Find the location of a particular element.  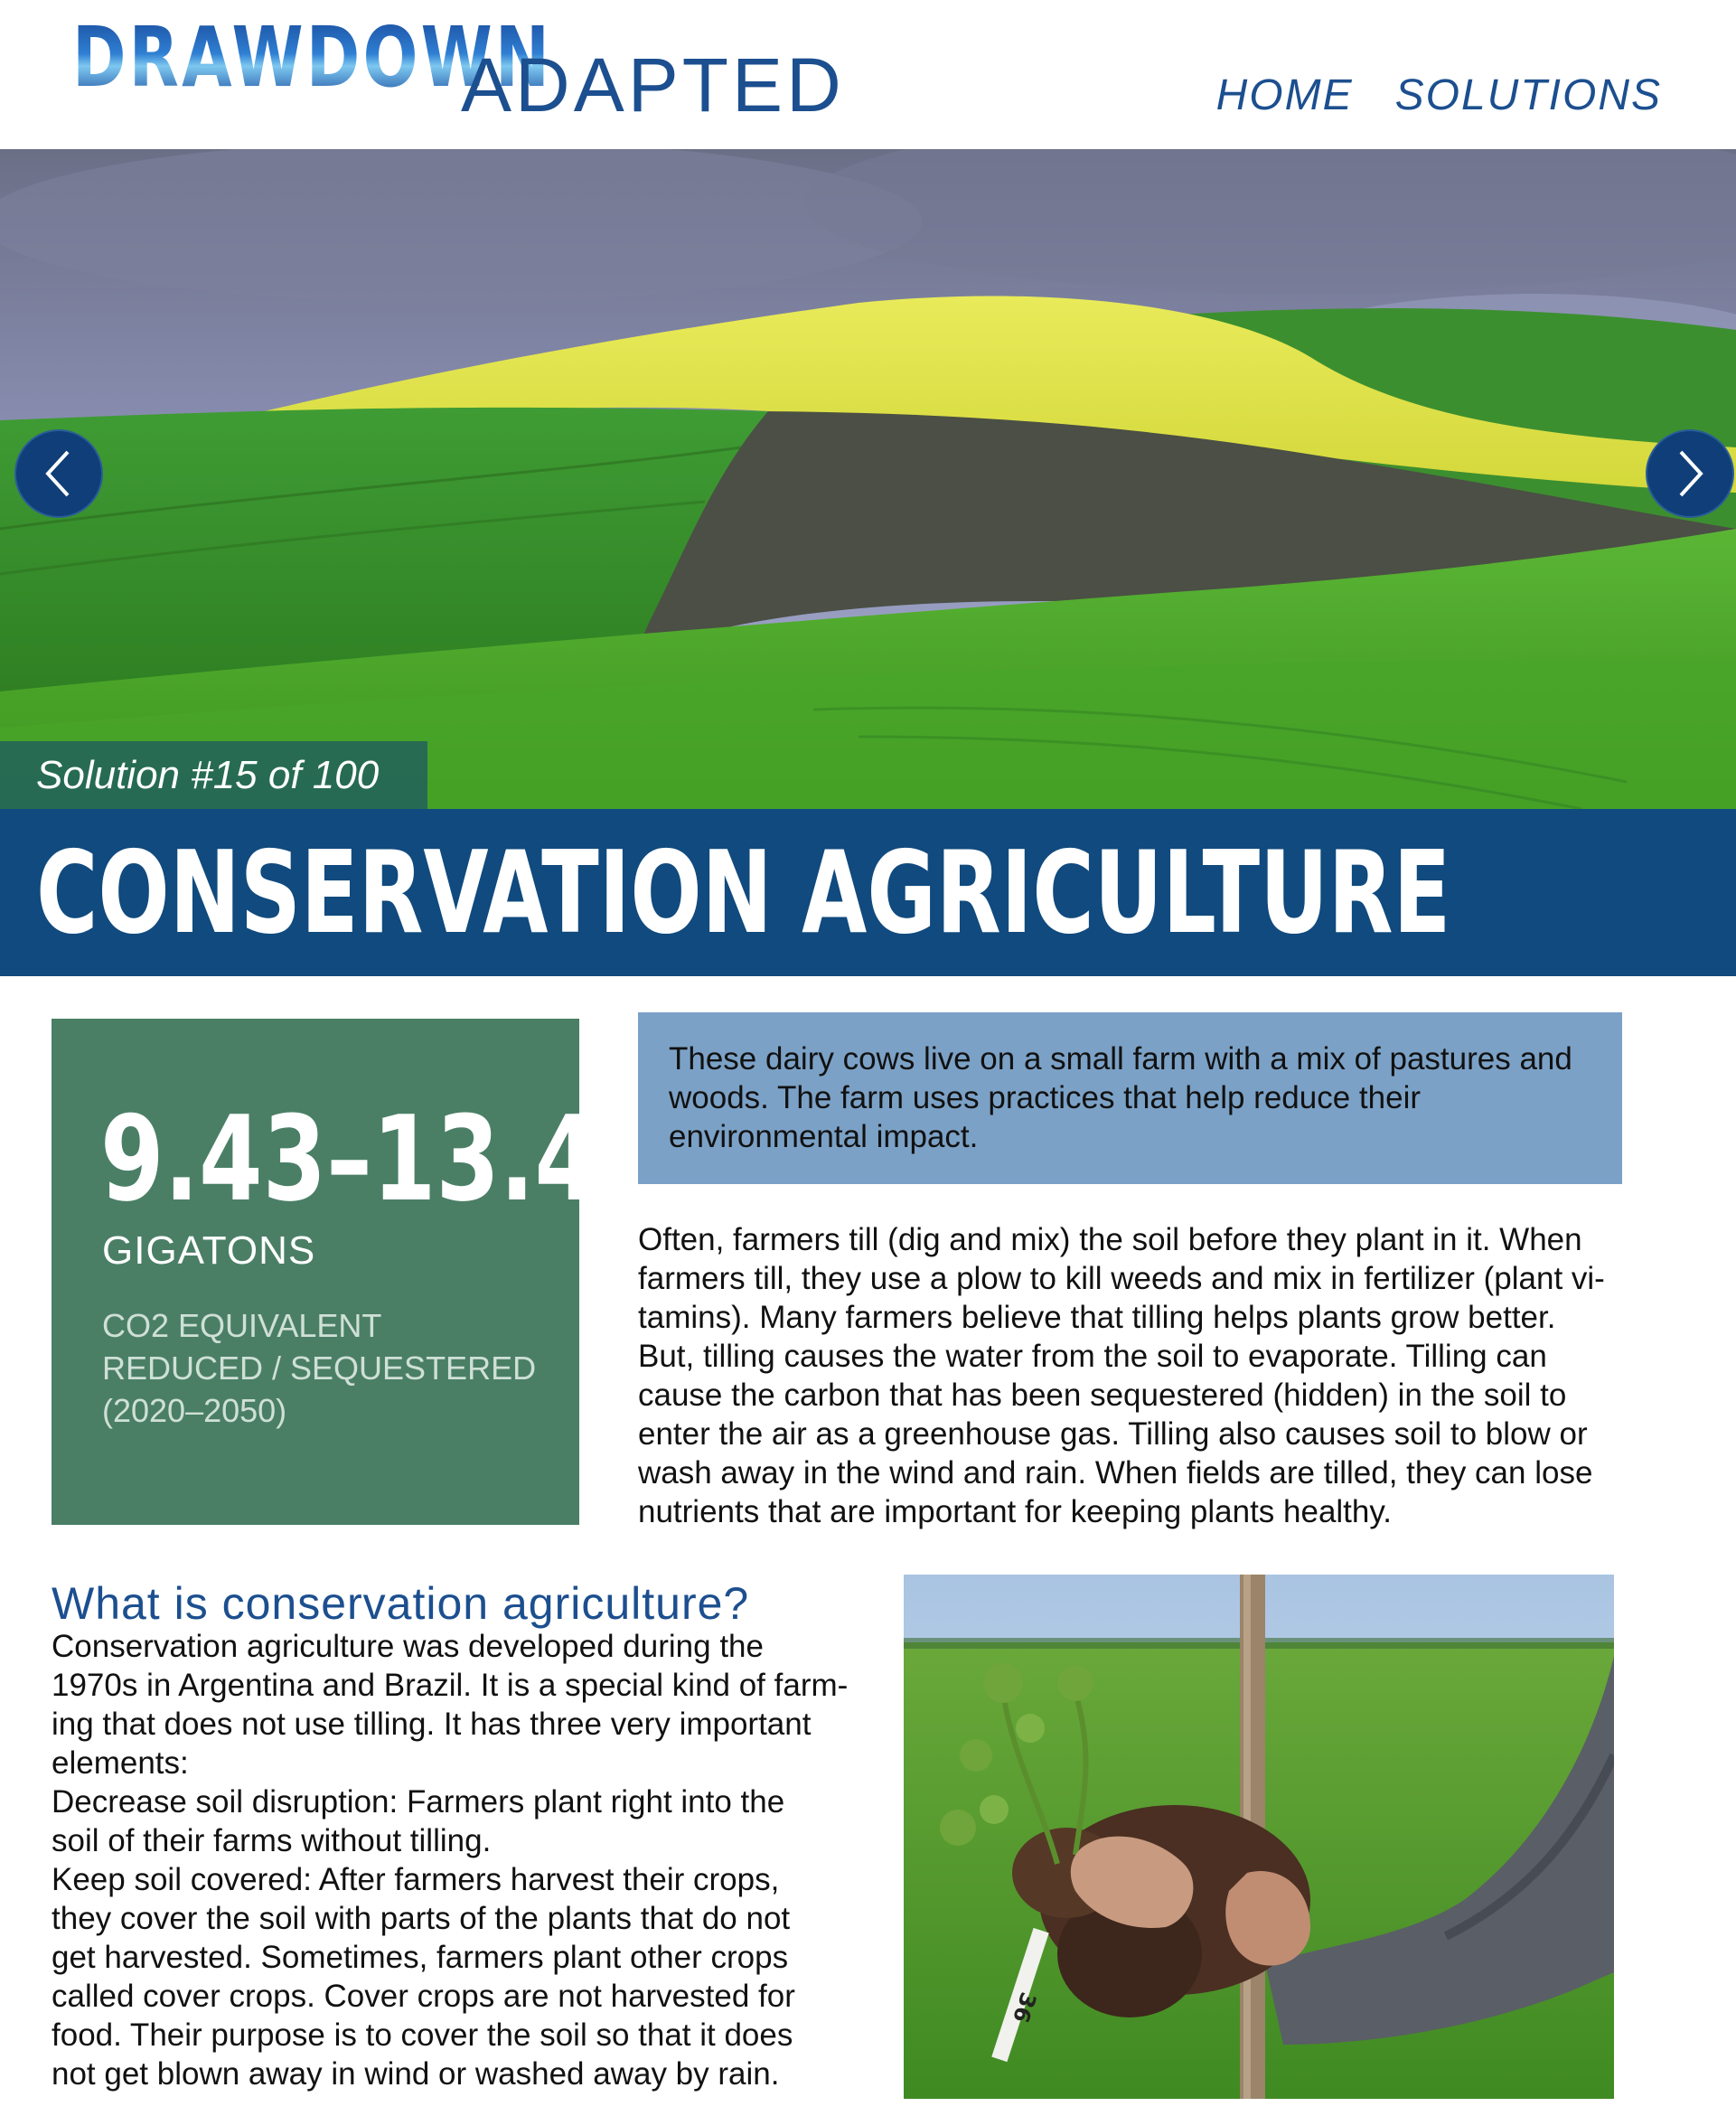

stat-desc-line: CO2 EQUIVALENT is located at coordinates (242, 1325).